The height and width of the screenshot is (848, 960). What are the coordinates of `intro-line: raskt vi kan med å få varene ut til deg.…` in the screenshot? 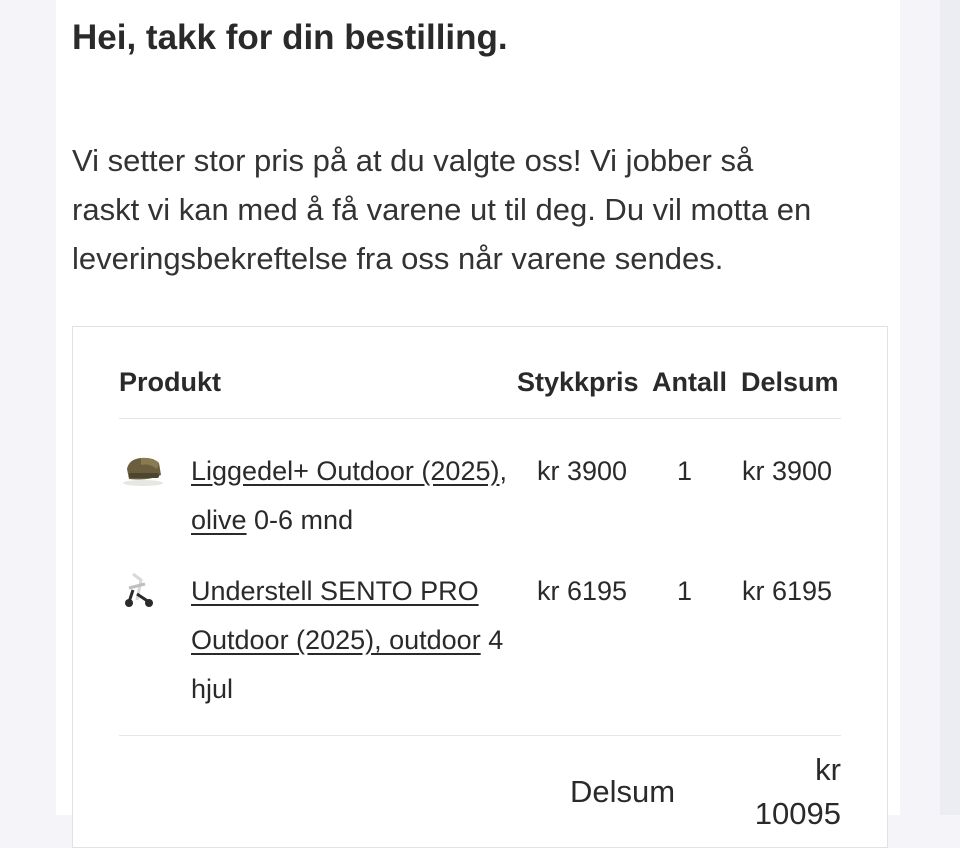 It's located at (442, 209).